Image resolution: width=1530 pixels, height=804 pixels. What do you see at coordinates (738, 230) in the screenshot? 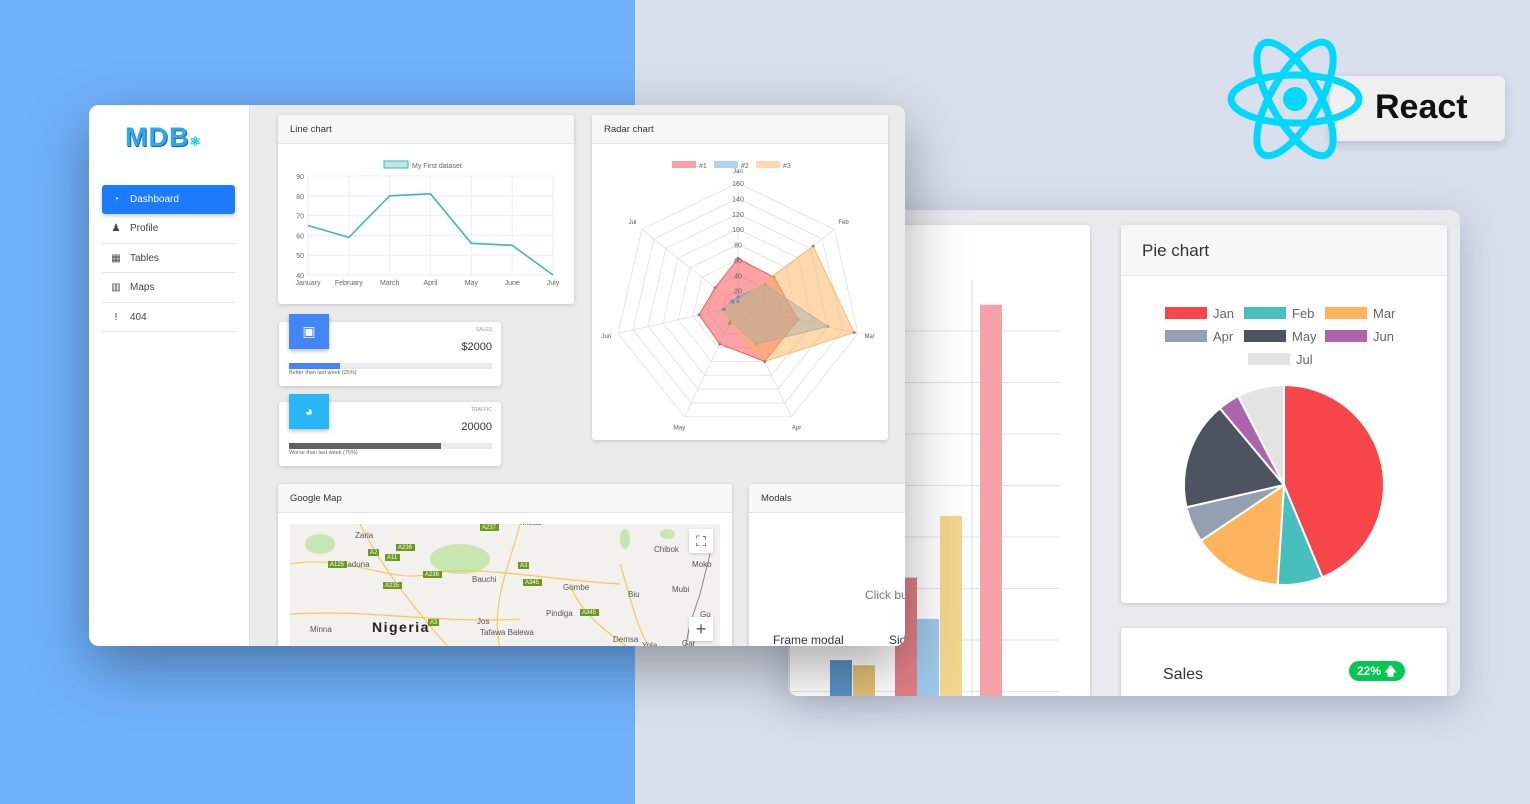
I see `radar-tick-label: 100` at bounding box center [738, 230].